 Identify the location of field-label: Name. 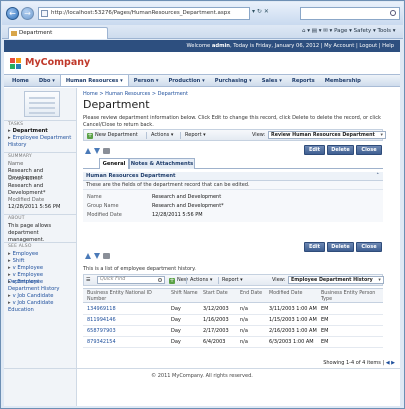
(94, 197).